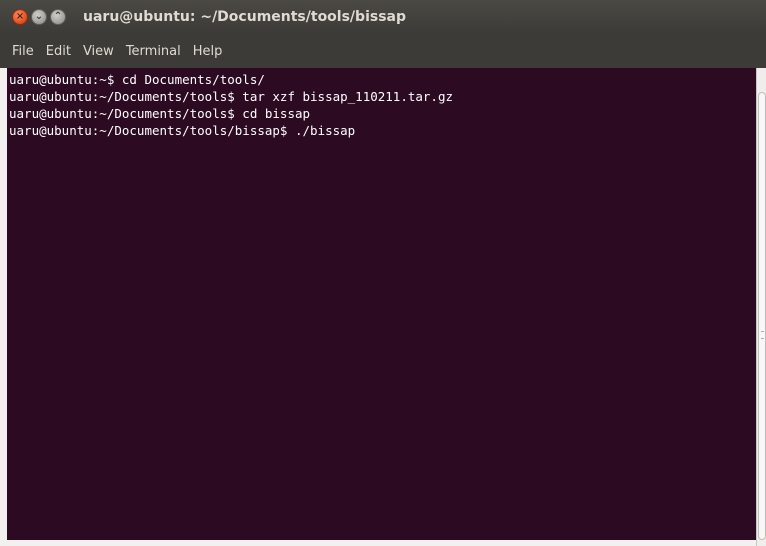 This screenshot has height=546, width=766. What do you see at coordinates (383, 51) in the screenshot?
I see `menu-bar: File Edit View Terminal Help` at bounding box center [383, 51].